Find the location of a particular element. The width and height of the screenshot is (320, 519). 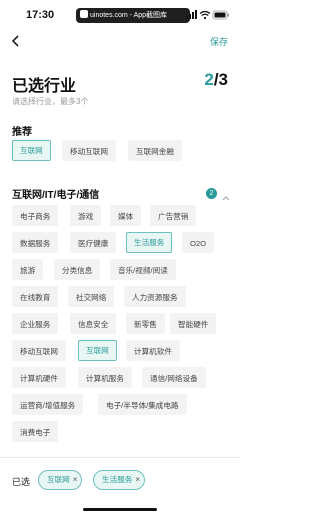

collapse-button is located at coordinates (226, 195).